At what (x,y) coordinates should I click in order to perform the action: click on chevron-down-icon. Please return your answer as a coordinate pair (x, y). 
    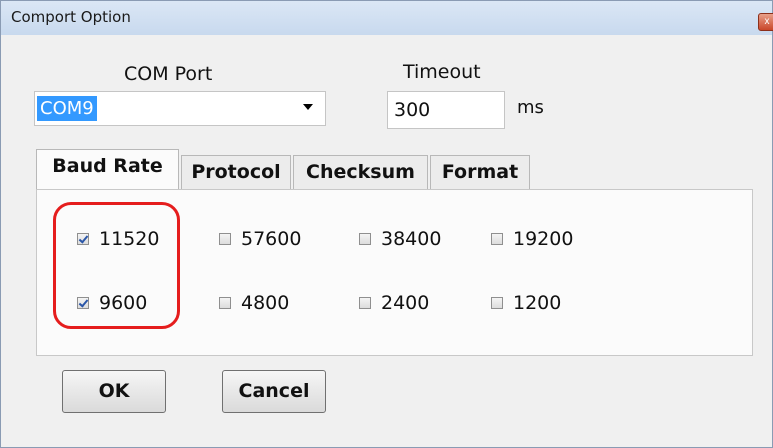
    Looking at the image, I should click on (308, 107).